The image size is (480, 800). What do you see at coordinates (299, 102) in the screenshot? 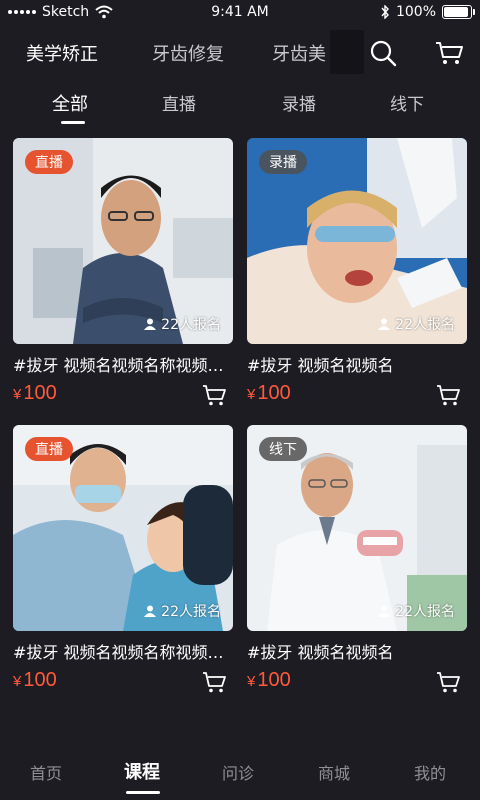
I see `tab-recorded: 录播` at bounding box center [299, 102].